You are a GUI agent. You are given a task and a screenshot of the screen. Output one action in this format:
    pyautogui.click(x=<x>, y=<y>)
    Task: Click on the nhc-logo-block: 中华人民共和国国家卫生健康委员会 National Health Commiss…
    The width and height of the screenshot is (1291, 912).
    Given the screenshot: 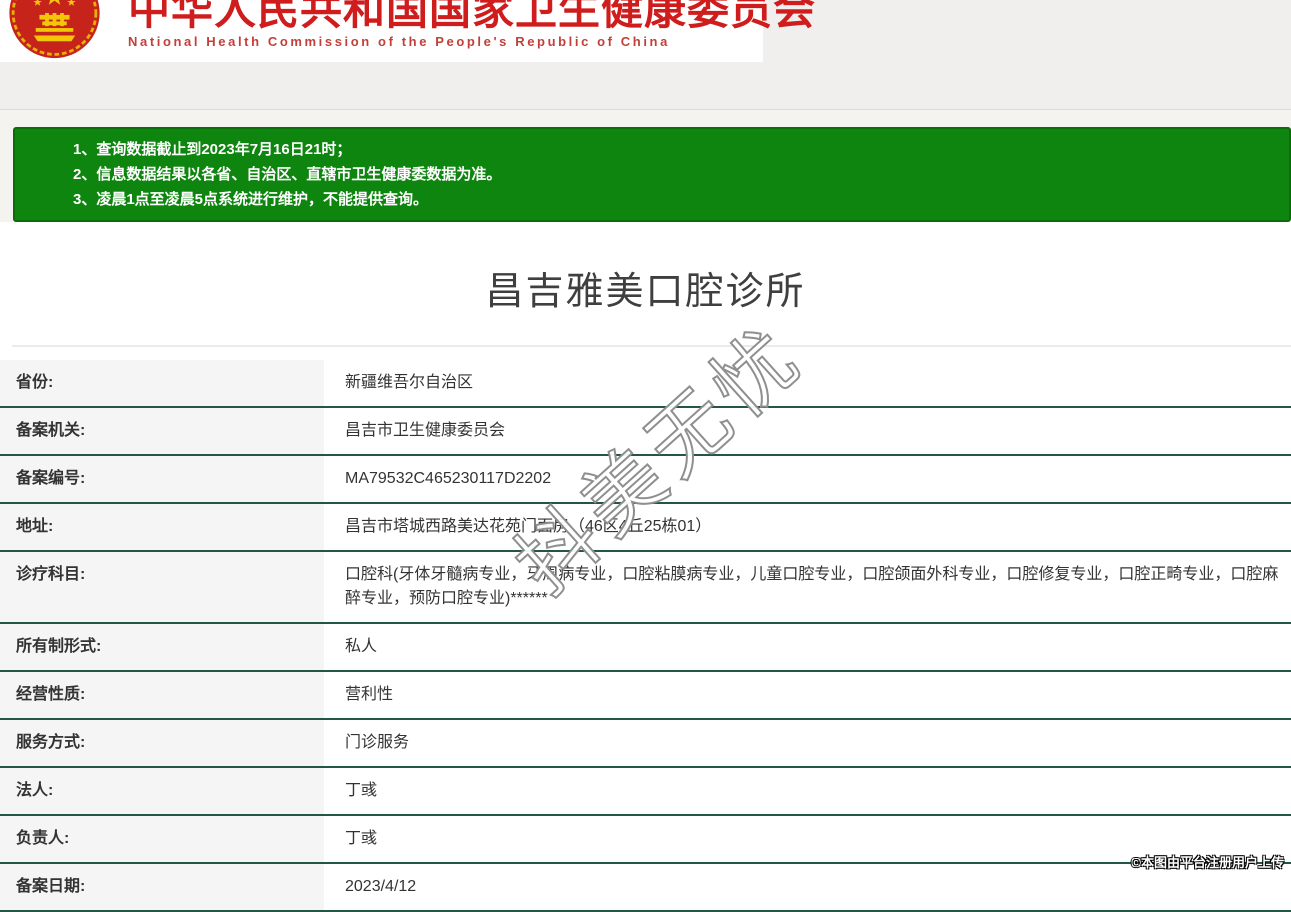 What is the action you would take?
    pyautogui.click(x=408, y=31)
    